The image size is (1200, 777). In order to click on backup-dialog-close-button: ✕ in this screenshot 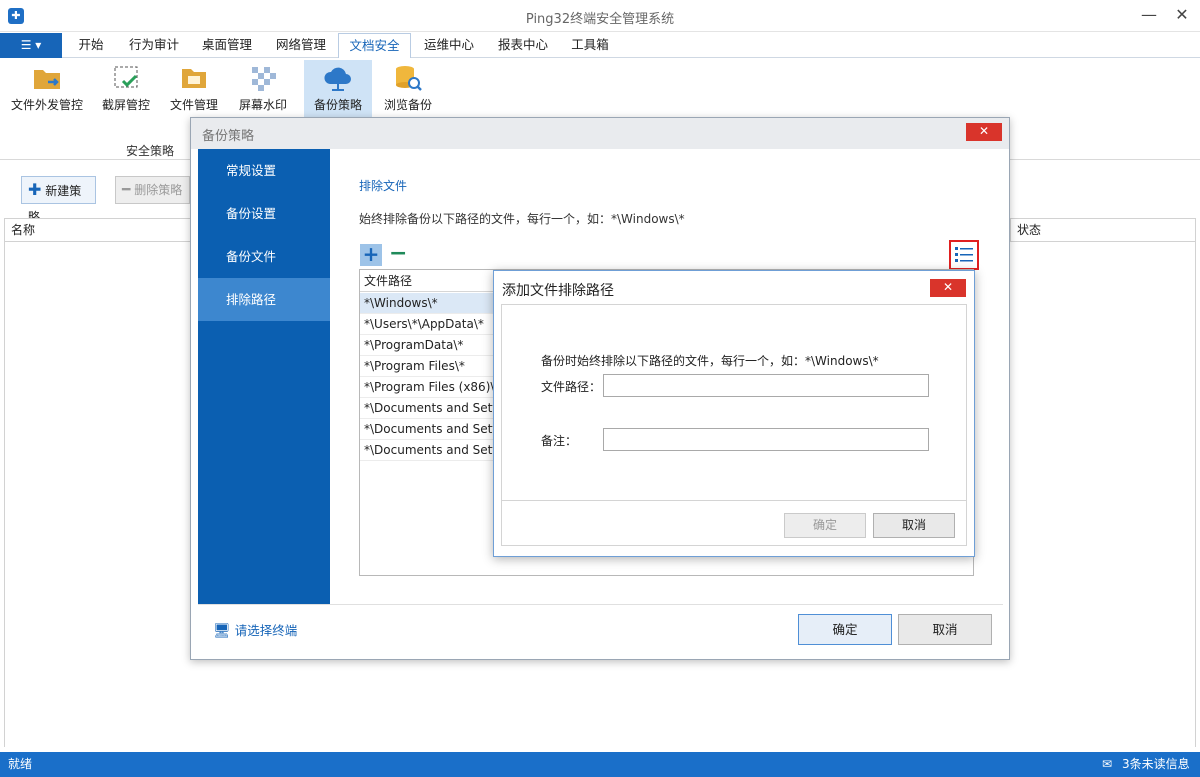, I will do `click(984, 132)`.